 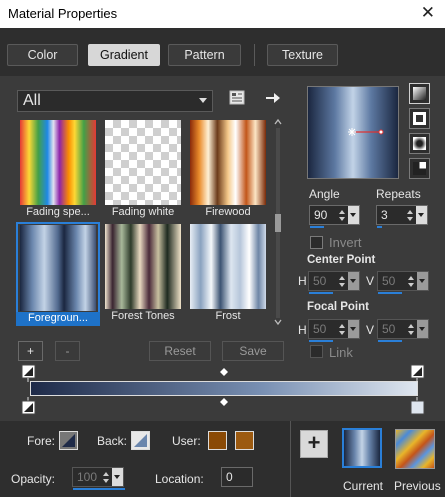 I want to click on title-bar: Material Properties ✕, so click(x=222, y=14).